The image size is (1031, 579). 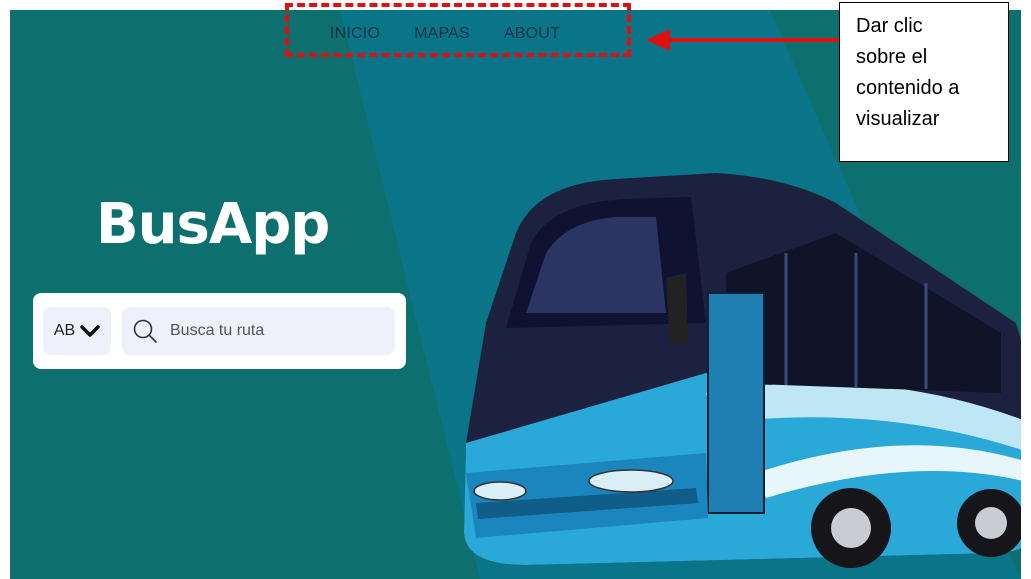 I want to click on chevron-down-icon, so click(x=90, y=331).